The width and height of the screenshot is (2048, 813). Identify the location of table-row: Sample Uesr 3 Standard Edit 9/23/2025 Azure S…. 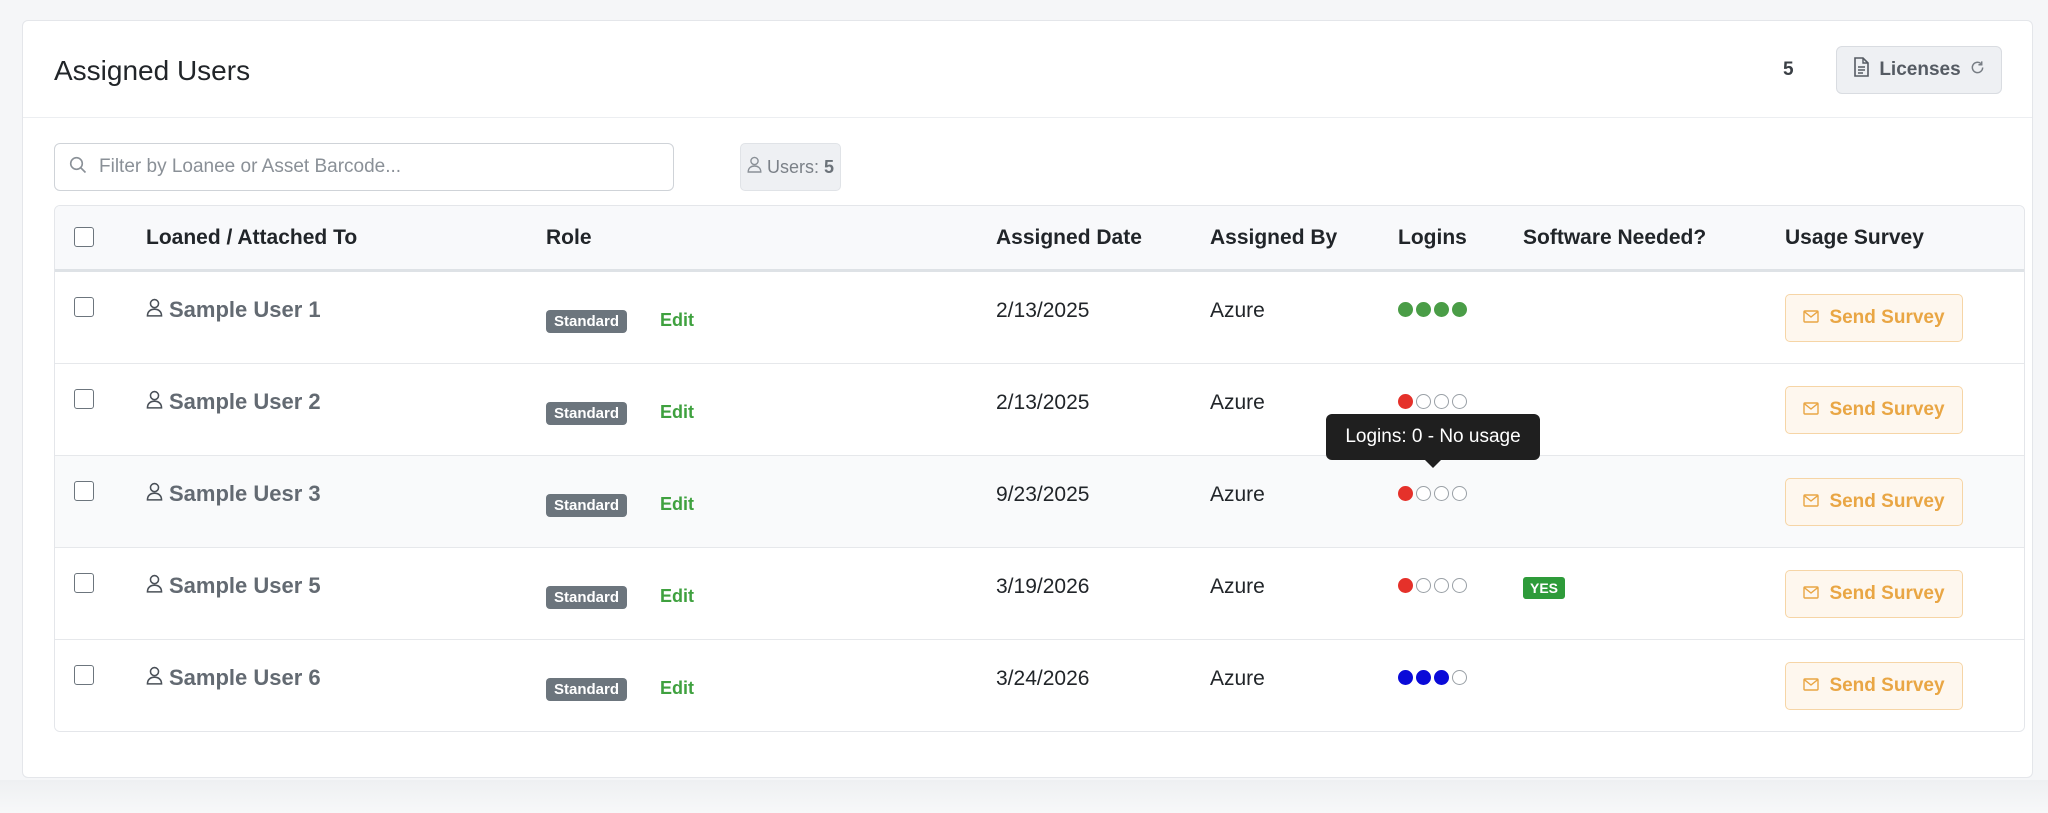
(1039, 502).